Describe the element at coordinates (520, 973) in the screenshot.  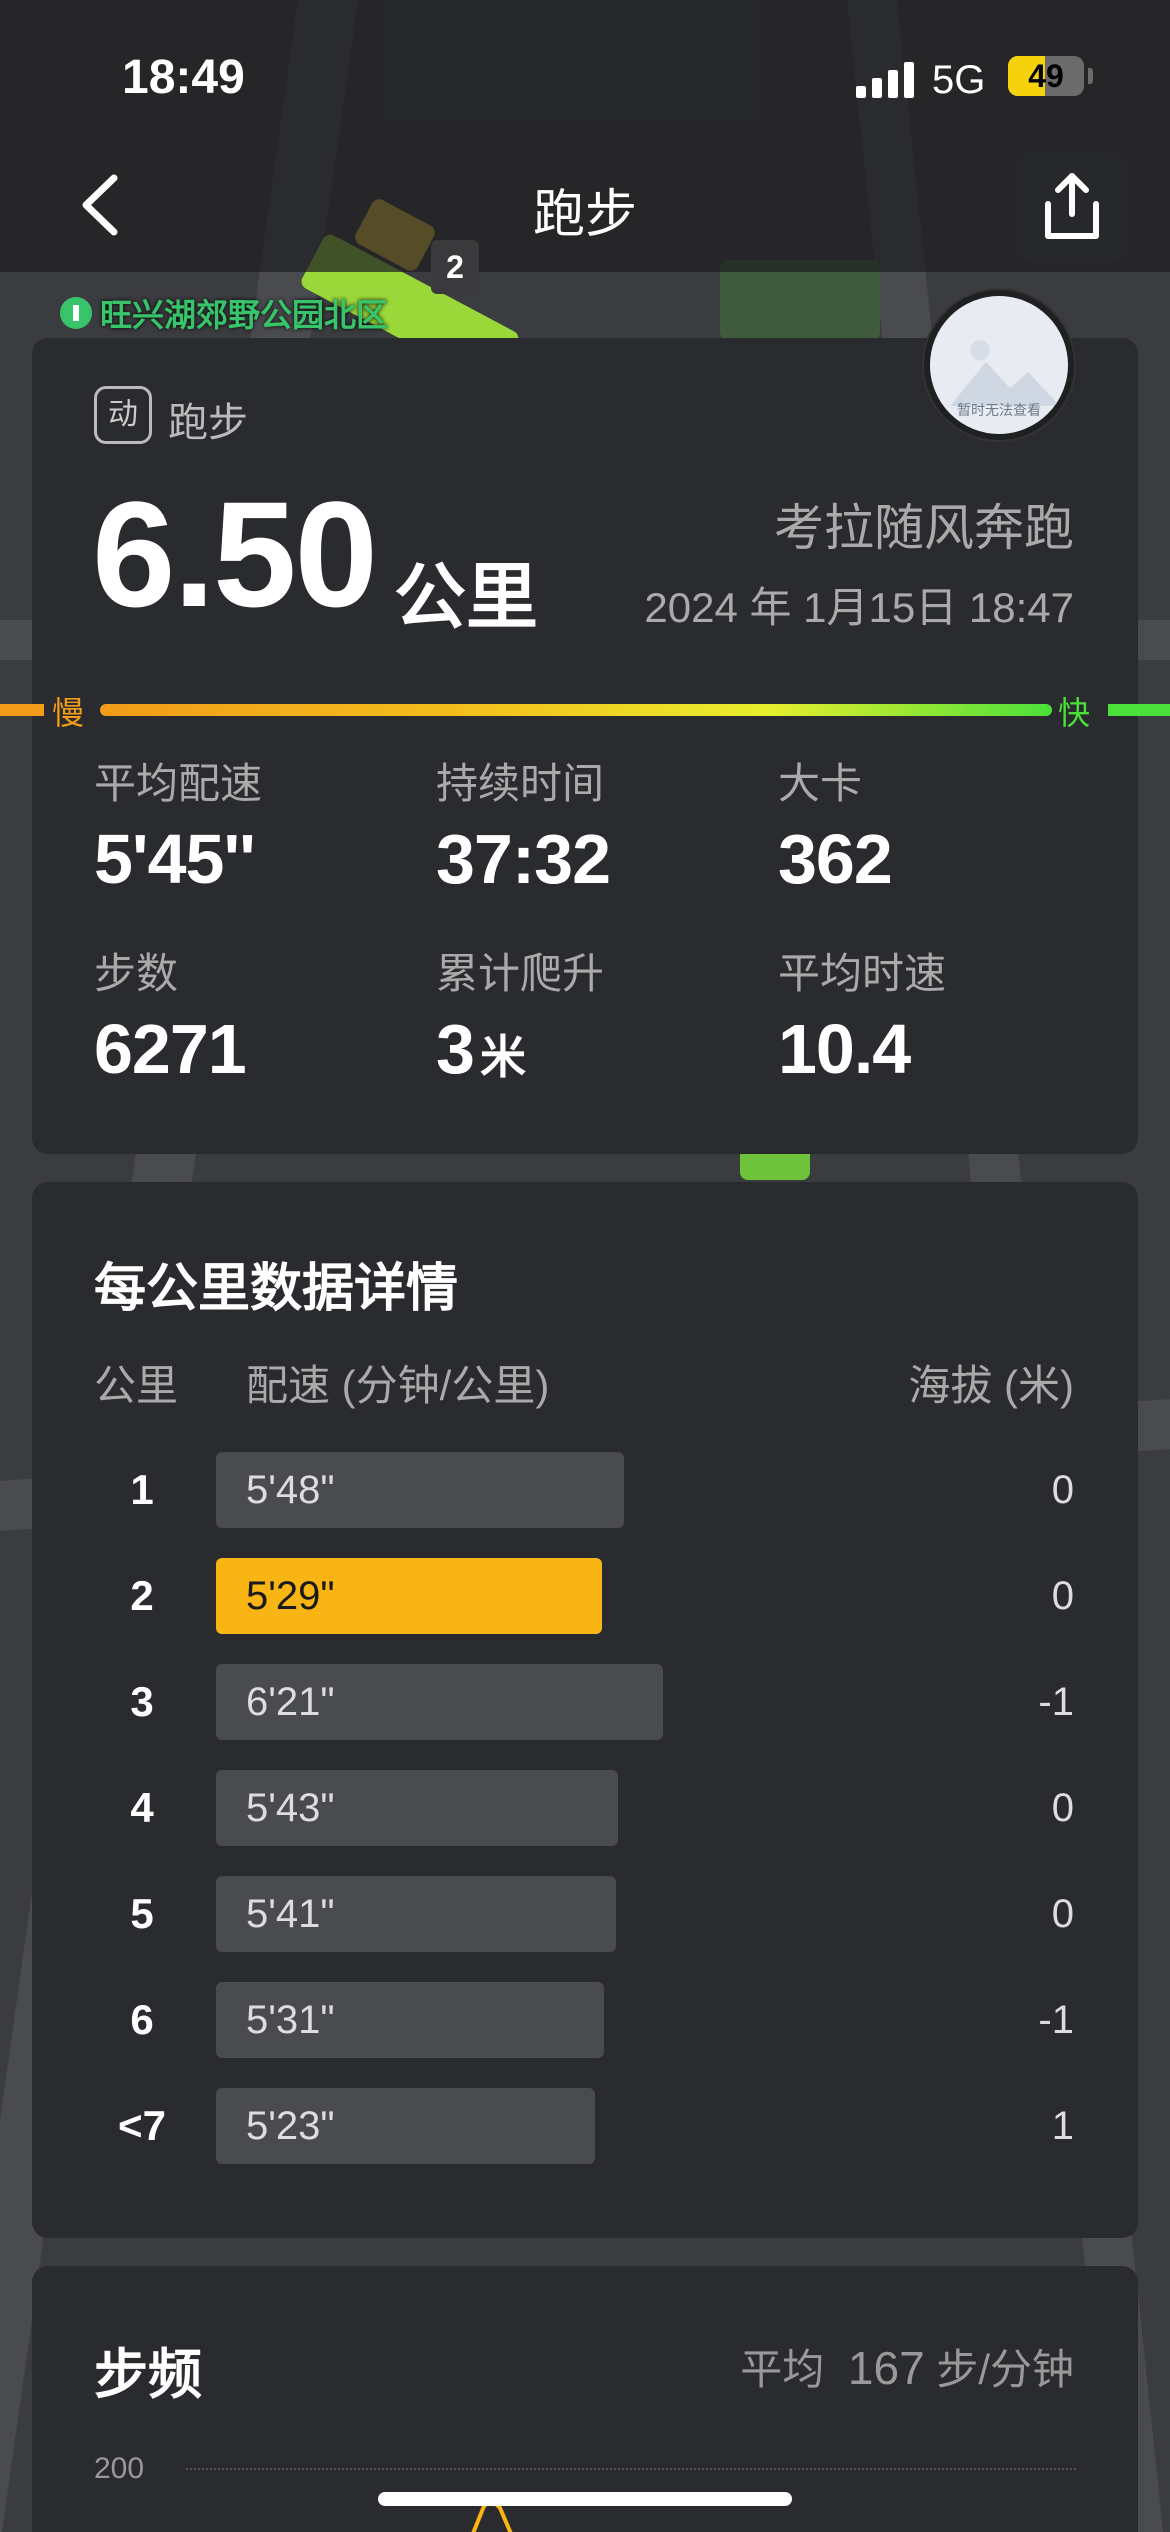
I see `stat-label: 累计爬升` at that location.